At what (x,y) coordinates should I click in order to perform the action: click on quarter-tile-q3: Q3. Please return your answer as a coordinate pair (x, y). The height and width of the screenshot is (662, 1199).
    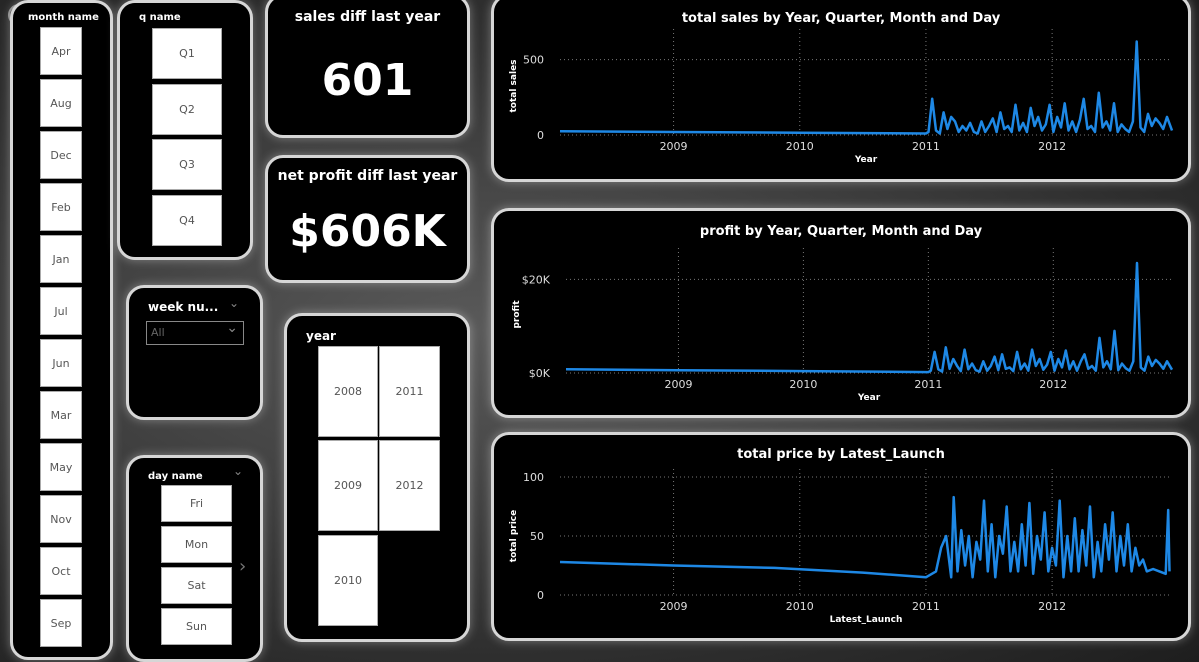
    Looking at the image, I should click on (187, 164).